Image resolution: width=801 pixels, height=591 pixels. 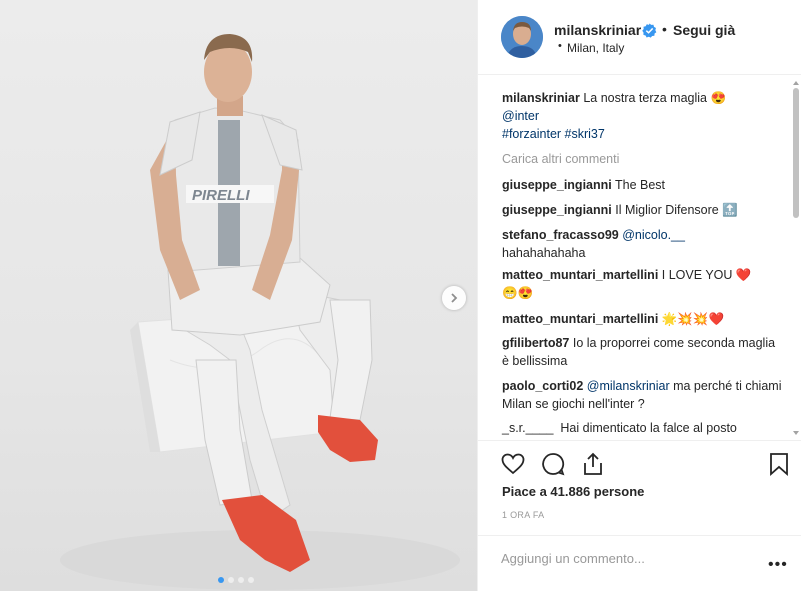 What do you see at coordinates (518, 293) in the screenshot?
I see `comment-emoji: 😁😍` at bounding box center [518, 293].